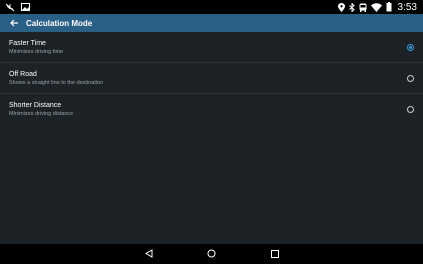 This screenshot has width=423, height=264. What do you see at coordinates (351, 7) in the screenshot?
I see `bluetooth-icon` at bounding box center [351, 7].